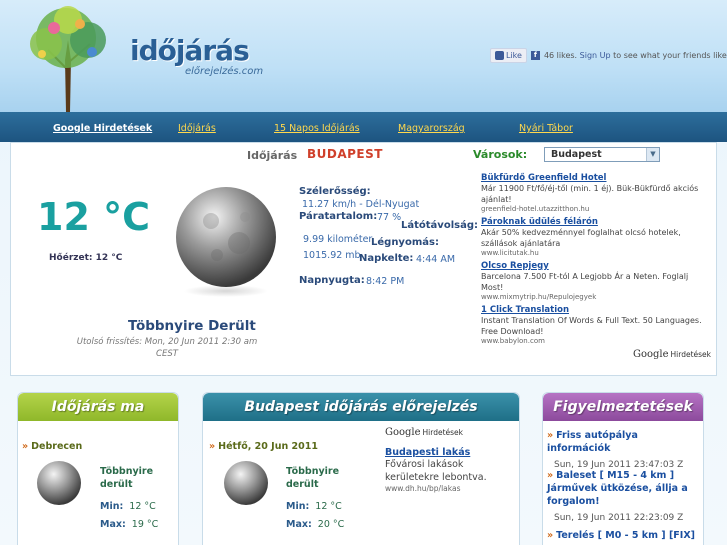 This screenshot has height=545, width=727. What do you see at coordinates (595, 55) in the screenshot?
I see `facebook-signup-link: Sign Up` at bounding box center [595, 55].